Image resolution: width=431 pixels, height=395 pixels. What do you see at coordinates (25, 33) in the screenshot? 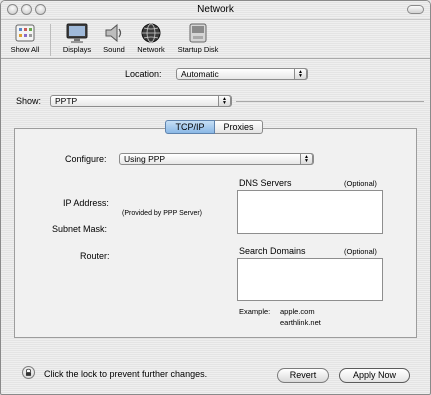
I see `show-all-icon` at bounding box center [25, 33].